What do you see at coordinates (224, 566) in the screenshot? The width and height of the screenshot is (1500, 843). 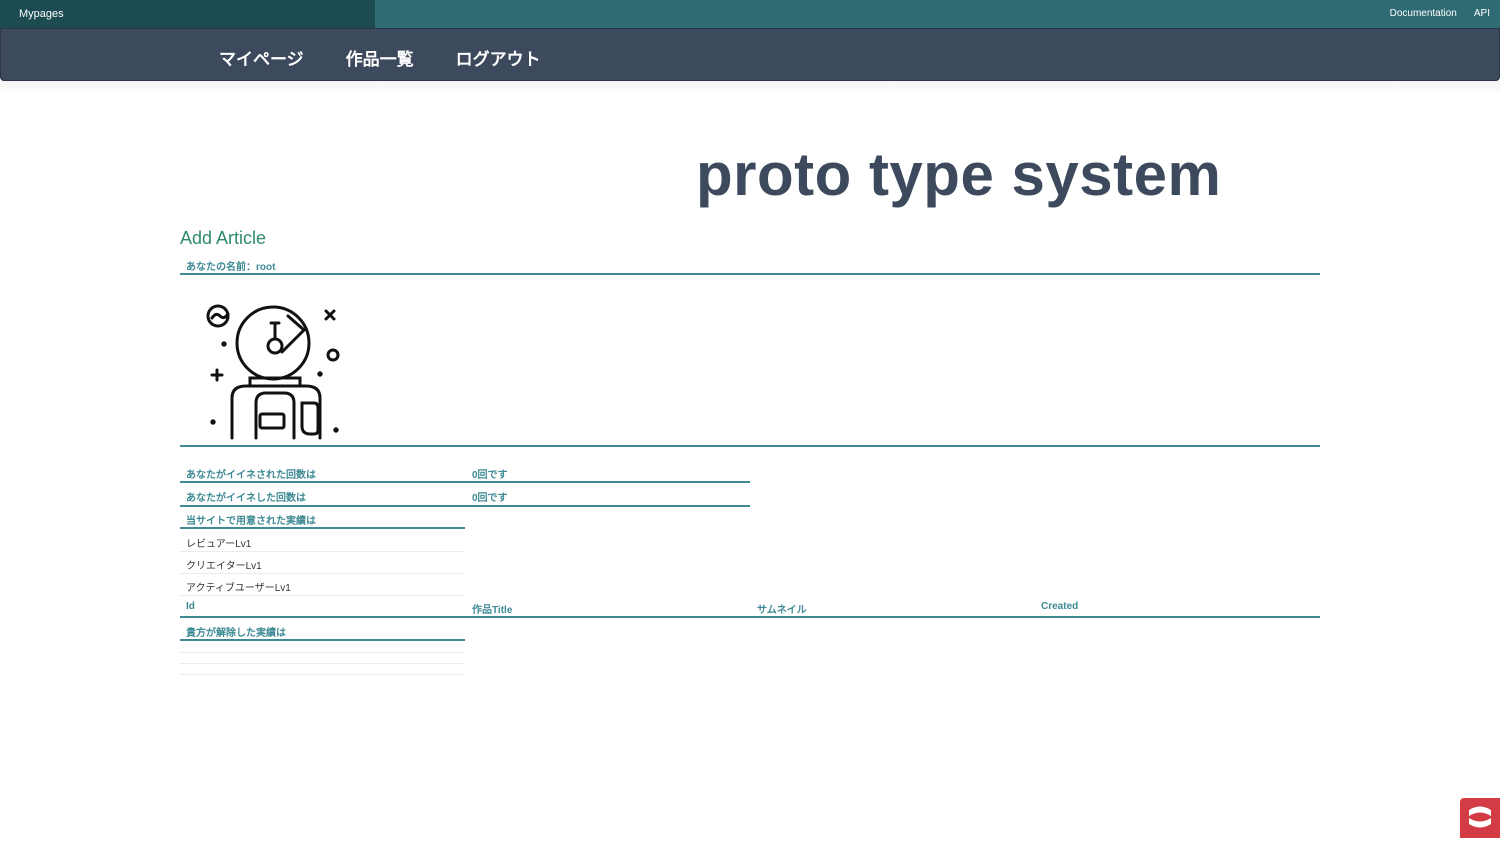 I see `achievement-item: クリエイターLv1` at bounding box center [224, 566].